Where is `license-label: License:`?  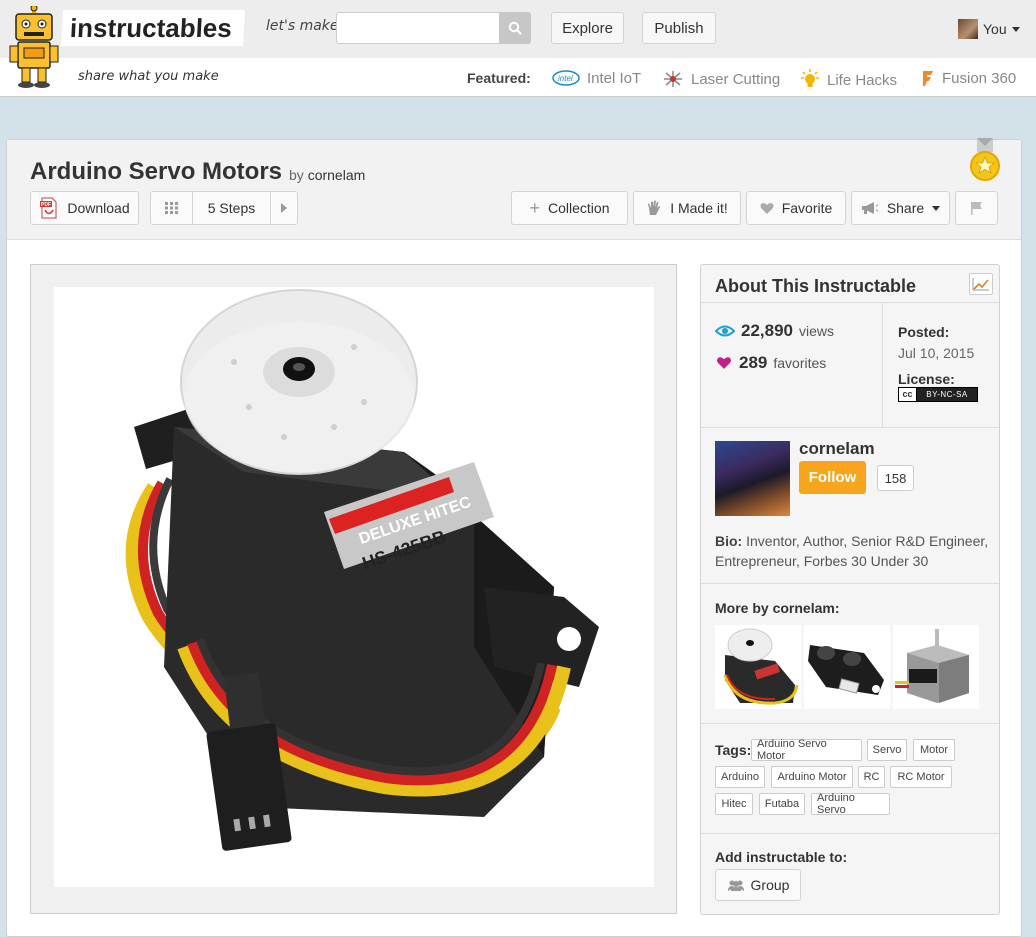 license-label: License: is located at coordinates (926, 379).